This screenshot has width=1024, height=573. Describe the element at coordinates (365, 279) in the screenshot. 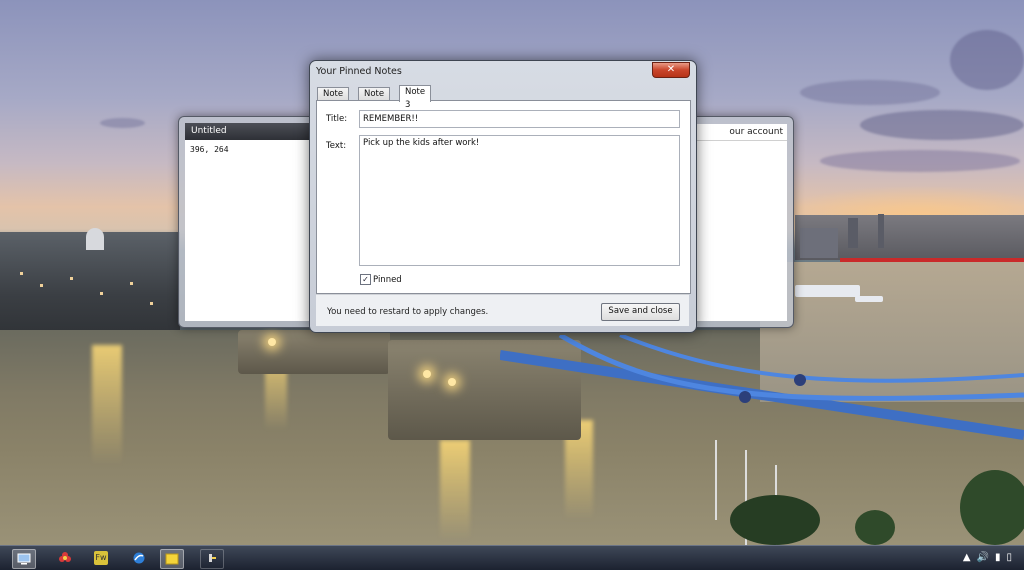

I see `pinned-checkbox: ✓` at that location.